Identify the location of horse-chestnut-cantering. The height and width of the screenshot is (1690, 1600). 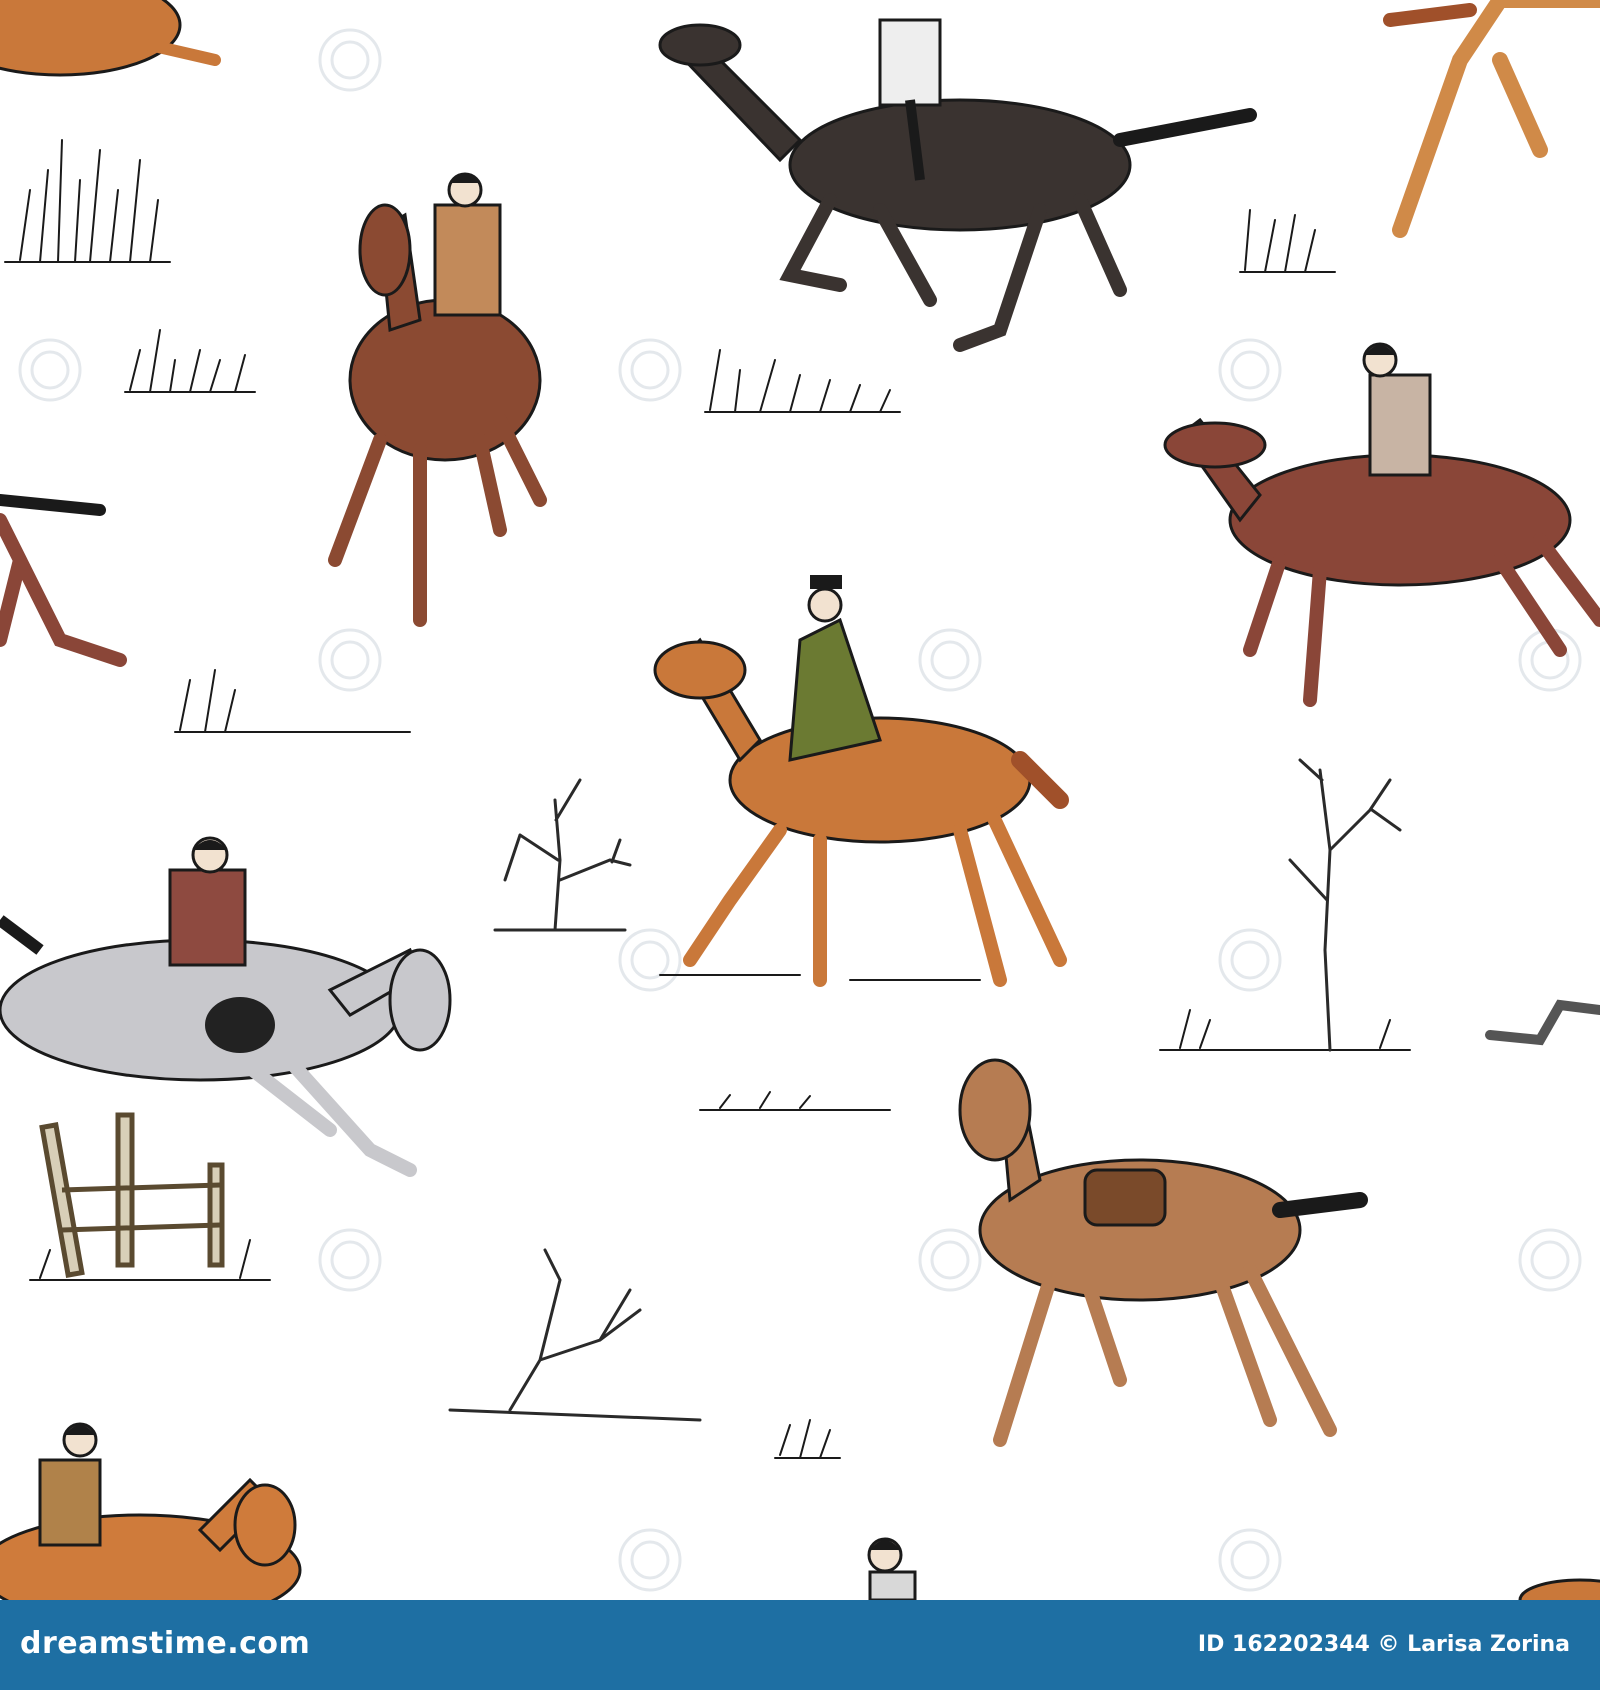
(437, 399).